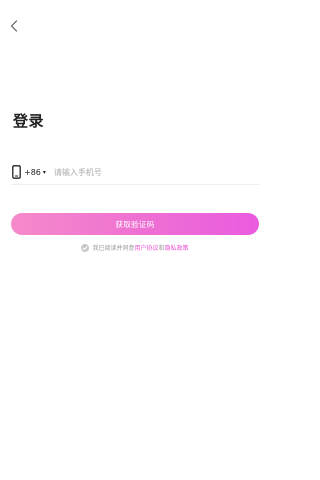  I want to click on agreement-row: 我已阅读并同意 用户协议 和 隐私政策, so click(135, 247).